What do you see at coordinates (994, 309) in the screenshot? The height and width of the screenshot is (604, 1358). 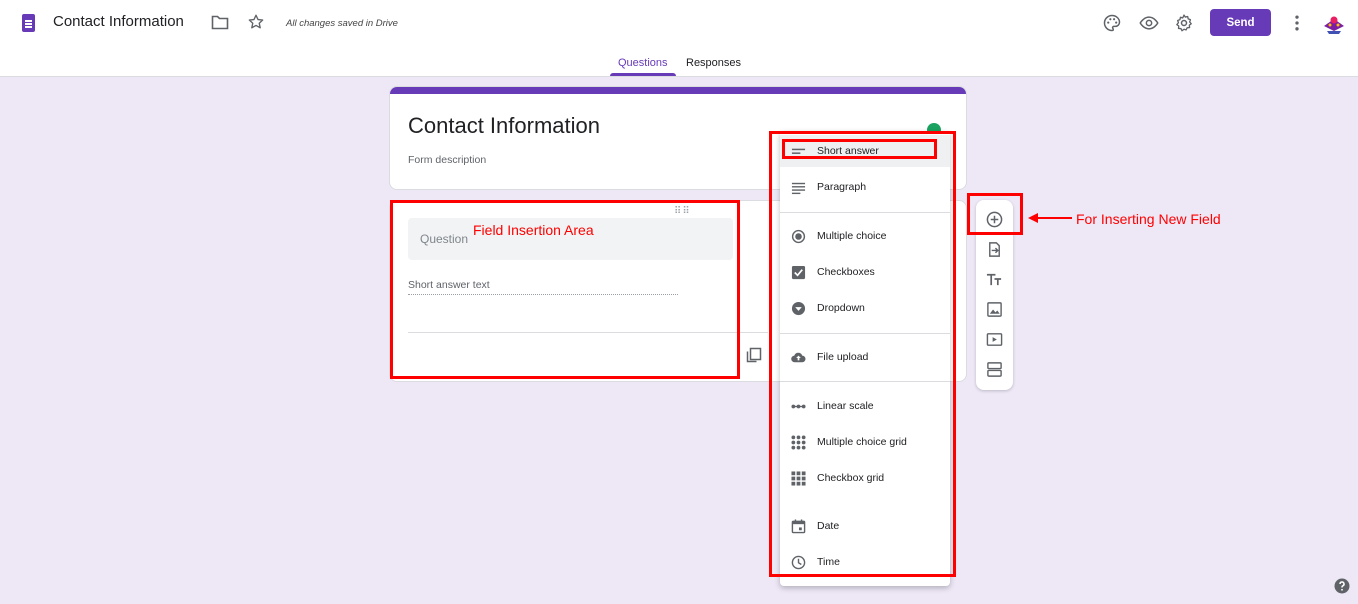 I see `image-icon` at bounding box center [994, 309].